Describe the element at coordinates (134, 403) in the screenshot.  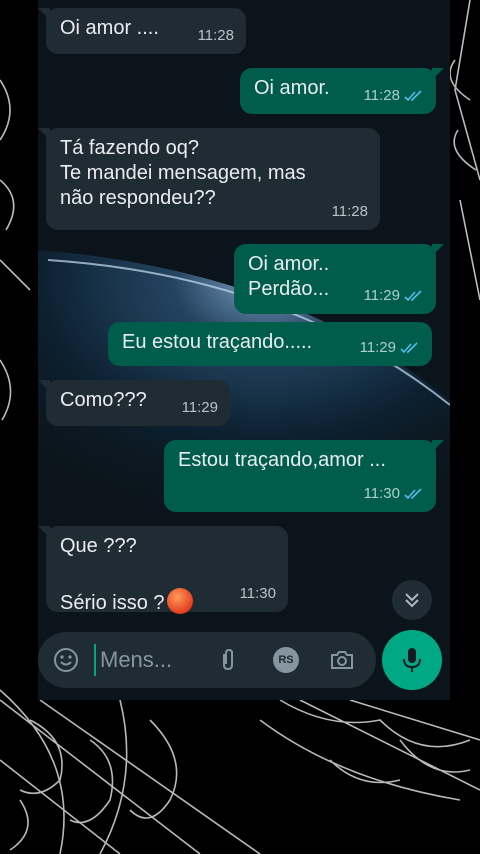
I see `message-incoming: Como??? 11:29` at that location.